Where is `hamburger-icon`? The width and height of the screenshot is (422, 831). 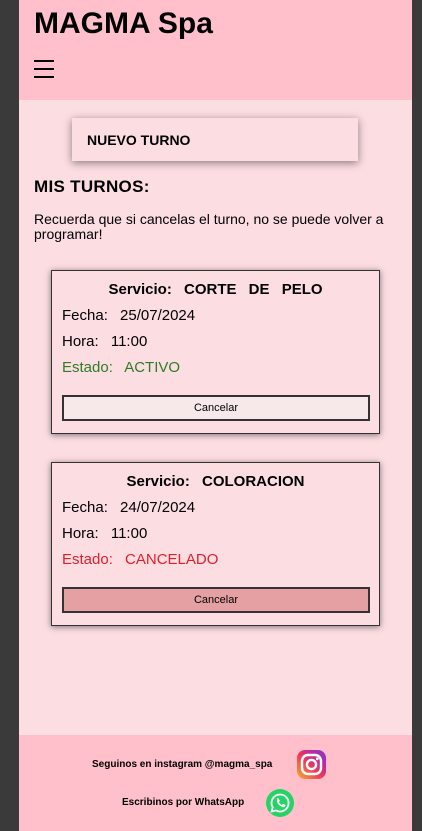
hamburger-icon is located at coordinates (44, 69).